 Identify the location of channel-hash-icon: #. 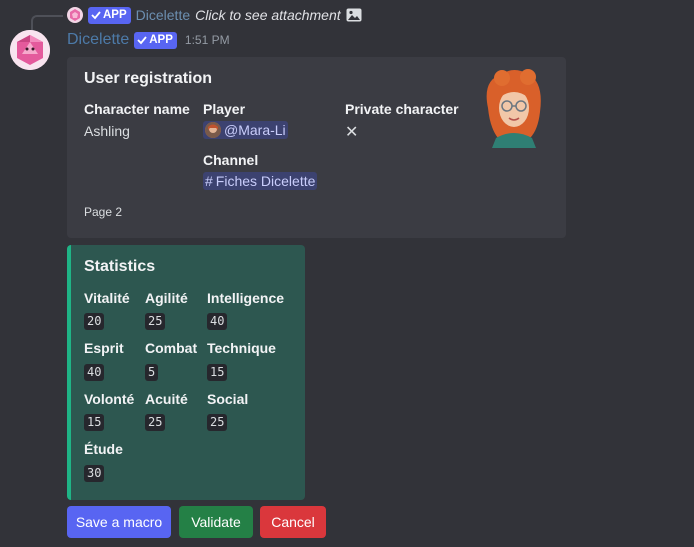
(209, 181).